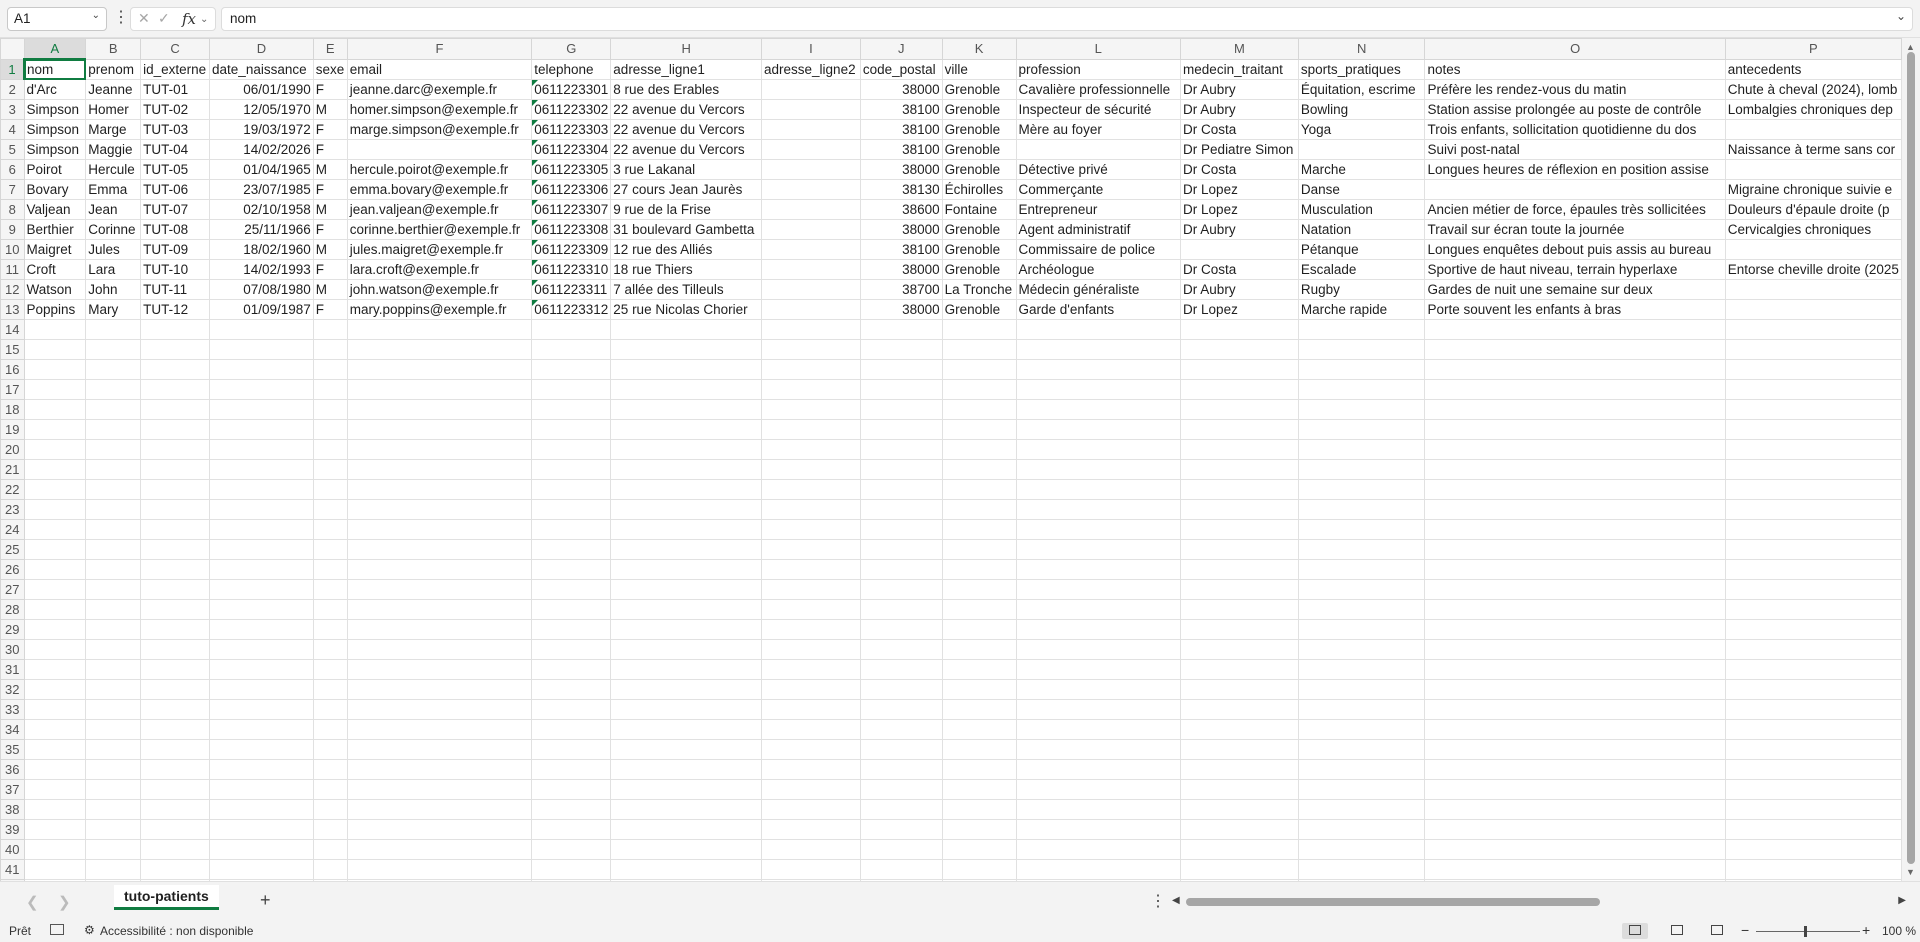 The width and height of the screenshot is (1920, 942). Describe the element at coordinates (55, 149) in the screenshot. I see `cell-a5: Simpson` at that location.